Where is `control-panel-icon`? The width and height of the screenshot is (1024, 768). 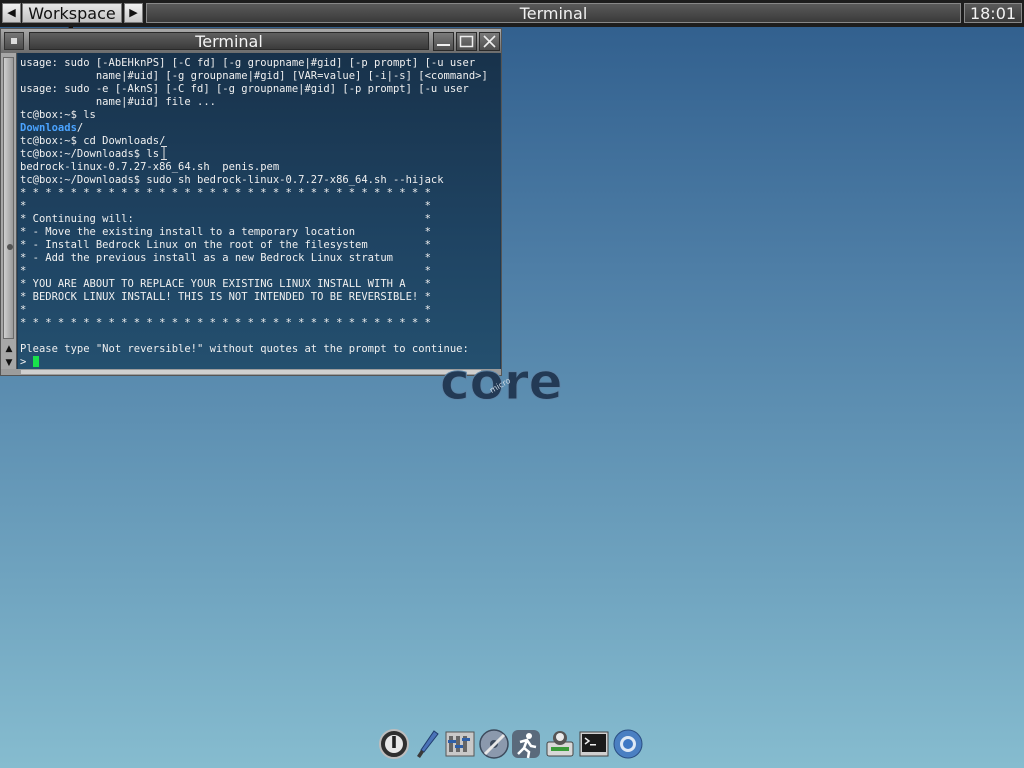 control-panel-icon is located at coordinates (460, 744).